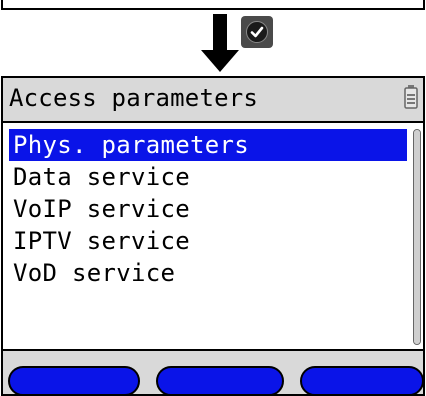  What do you see at coordinates (362, 381) in the screenshot?
I see `softkey-right` at bounding box center [362, 381].